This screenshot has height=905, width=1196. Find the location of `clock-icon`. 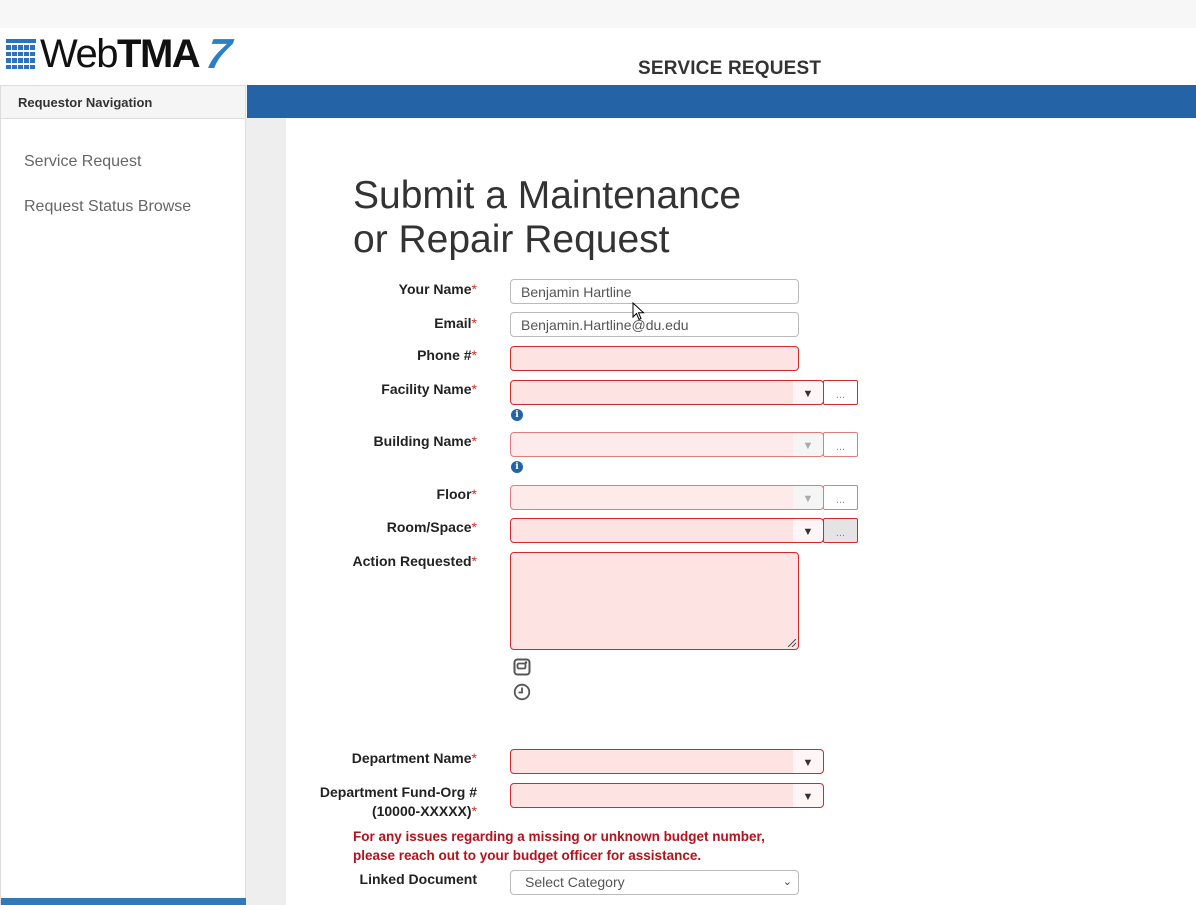

clock-icon is located at coordinates (522, 692).